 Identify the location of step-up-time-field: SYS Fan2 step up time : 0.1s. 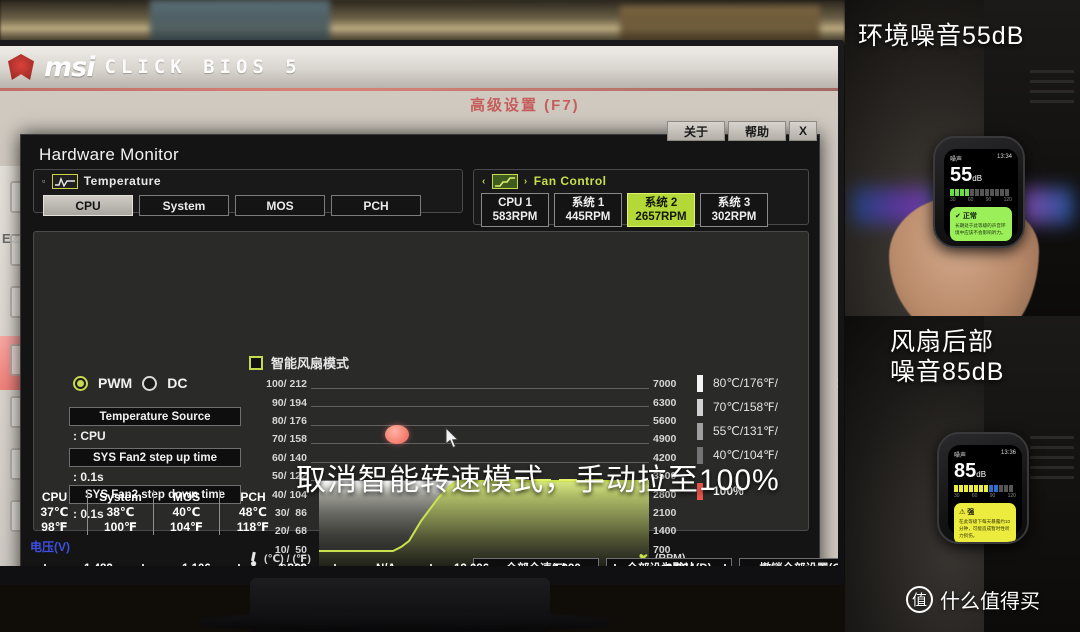
(155, 466).